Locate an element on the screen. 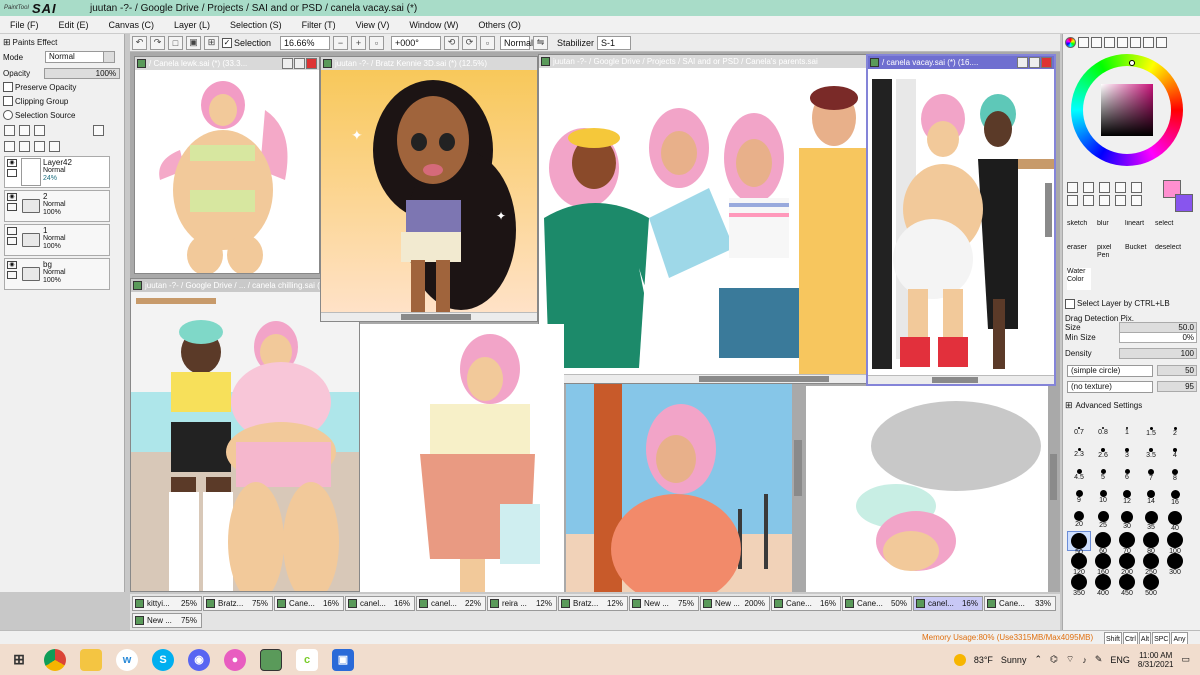 This screenshot has height=675, width=1200. color-history-icon is located at coordinates (1148, 42).